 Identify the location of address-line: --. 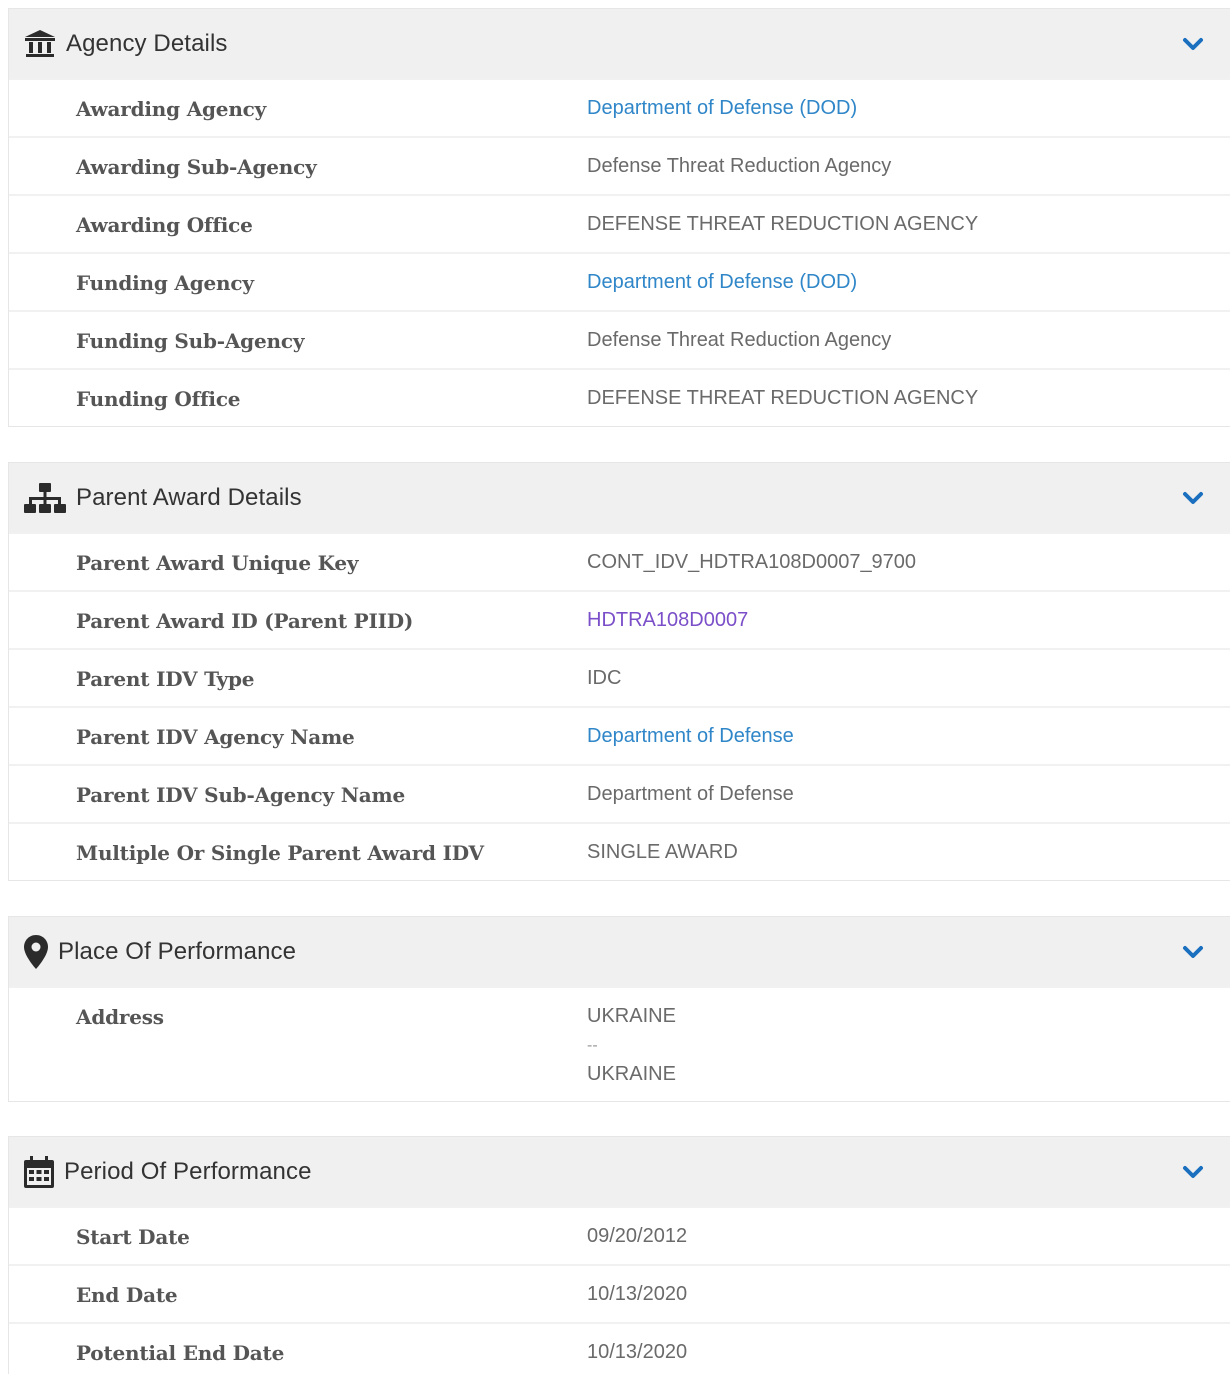
(592, 1045).